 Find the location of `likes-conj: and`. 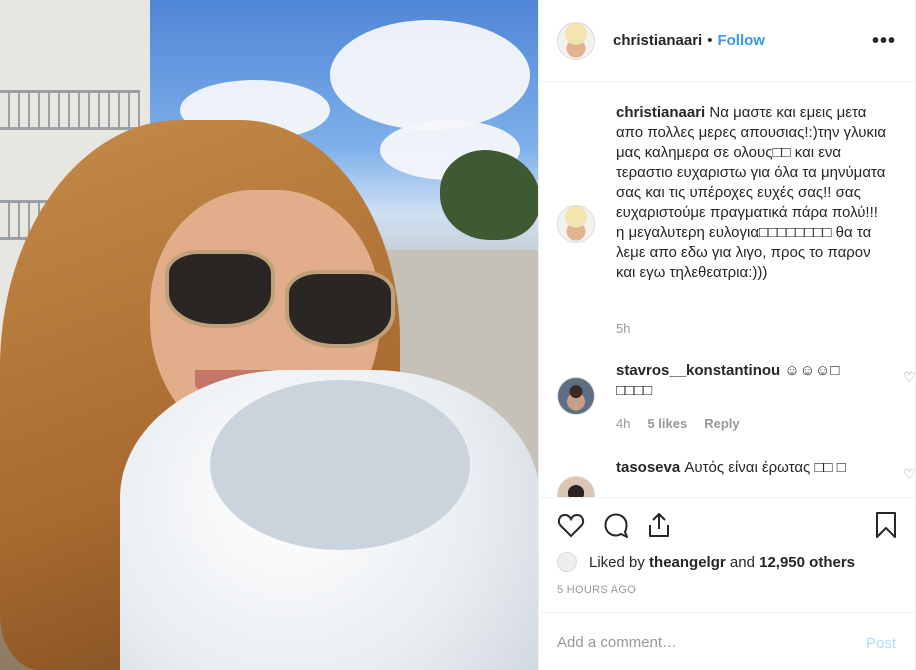

likes-conj: and is located at coordinates (742, 562).